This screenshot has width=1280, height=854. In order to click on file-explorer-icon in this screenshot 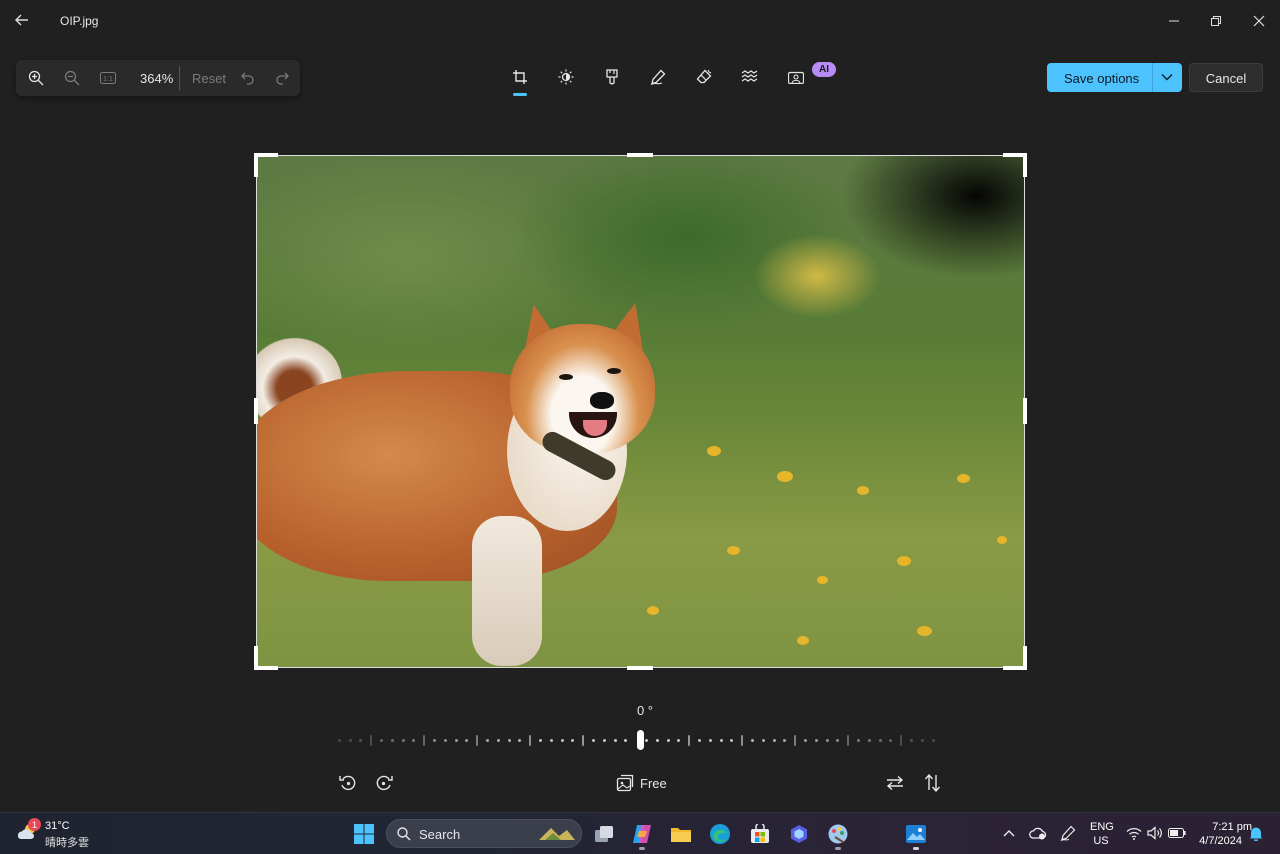, I will do `click(681, 834)`.